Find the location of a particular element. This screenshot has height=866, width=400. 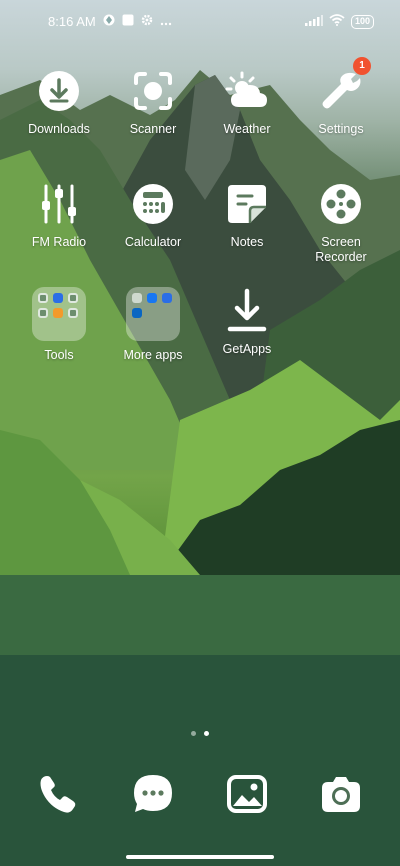

dock-gallery is located at coordinates (247, 796).